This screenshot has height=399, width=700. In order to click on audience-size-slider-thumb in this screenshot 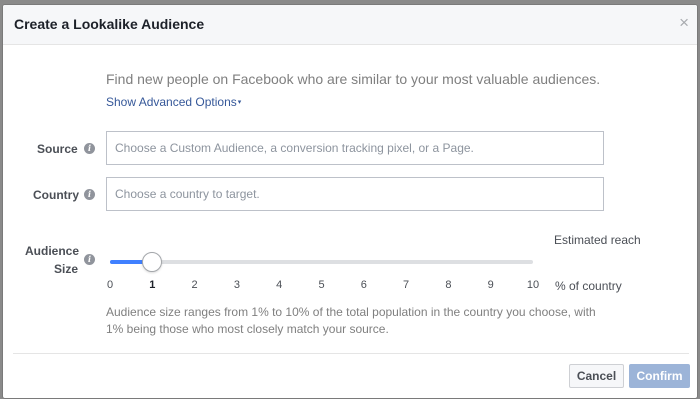, I will do `click(152, 262)`.